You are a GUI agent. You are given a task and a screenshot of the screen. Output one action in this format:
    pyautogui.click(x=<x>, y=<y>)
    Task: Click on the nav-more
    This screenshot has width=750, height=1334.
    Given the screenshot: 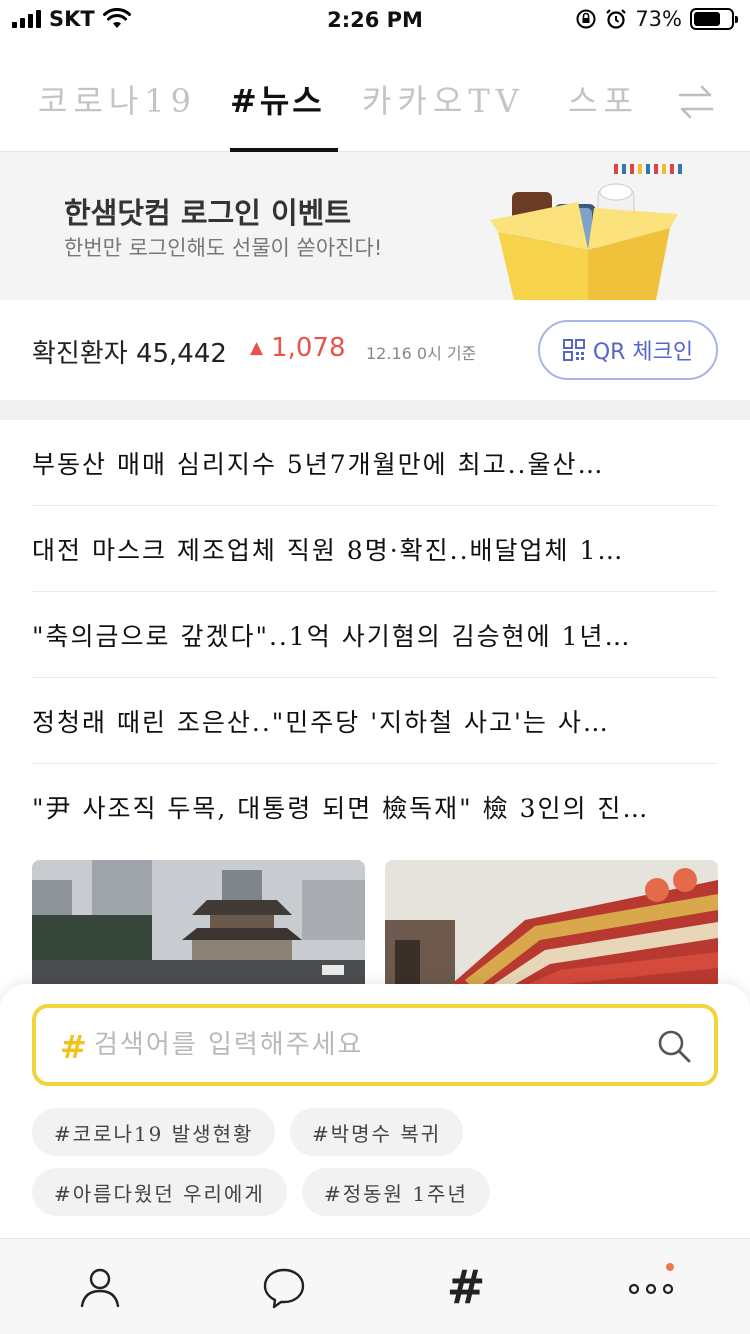 What is the action you would take?
    pyautogui.click(x=651, y=1287)
    